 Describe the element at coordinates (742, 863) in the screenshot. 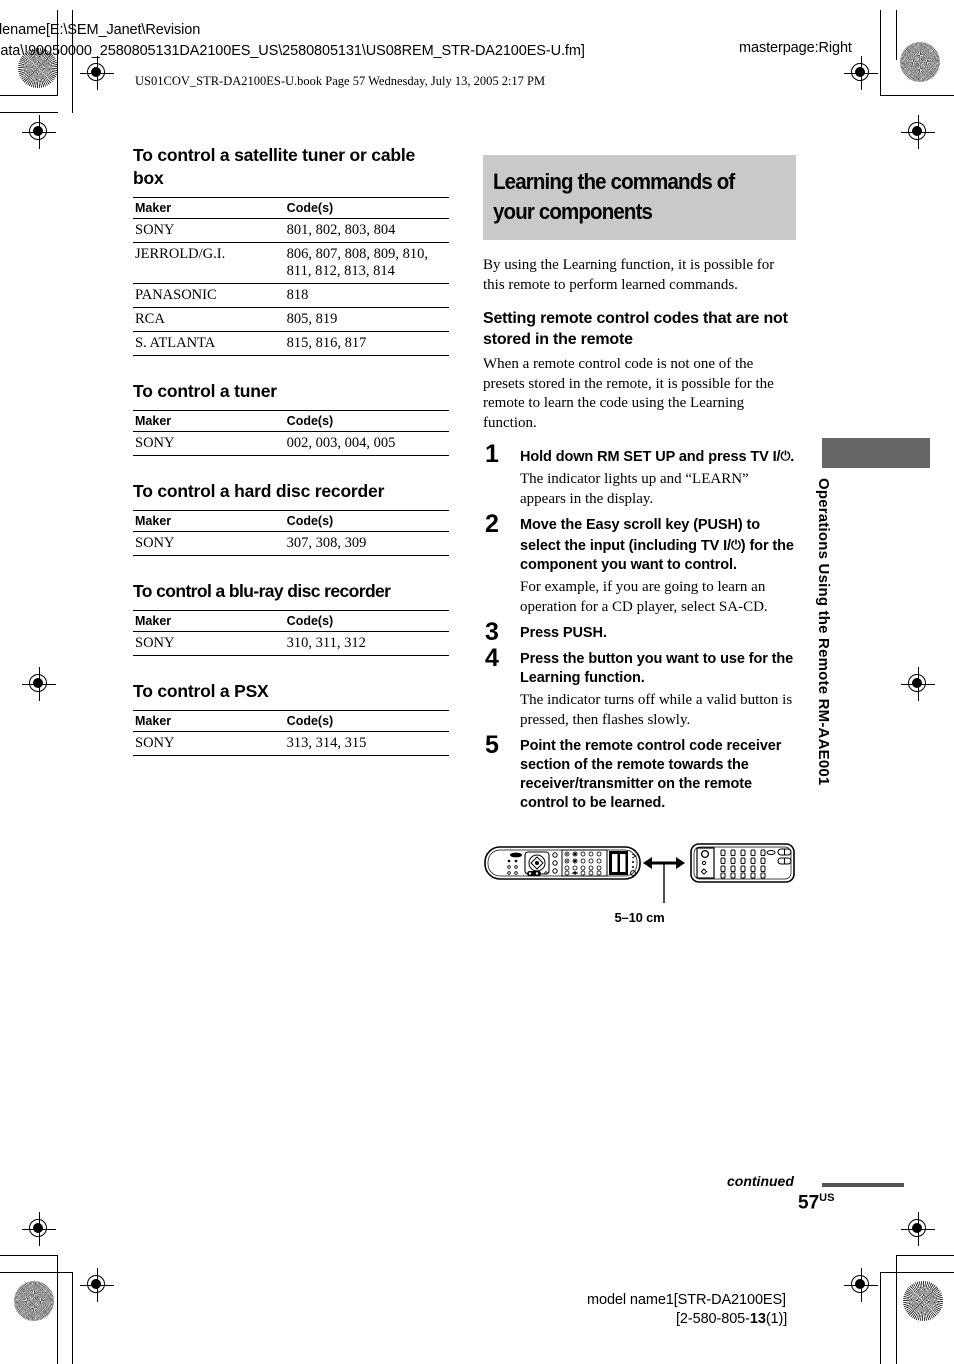

I see `source-remote-icon` at that location.